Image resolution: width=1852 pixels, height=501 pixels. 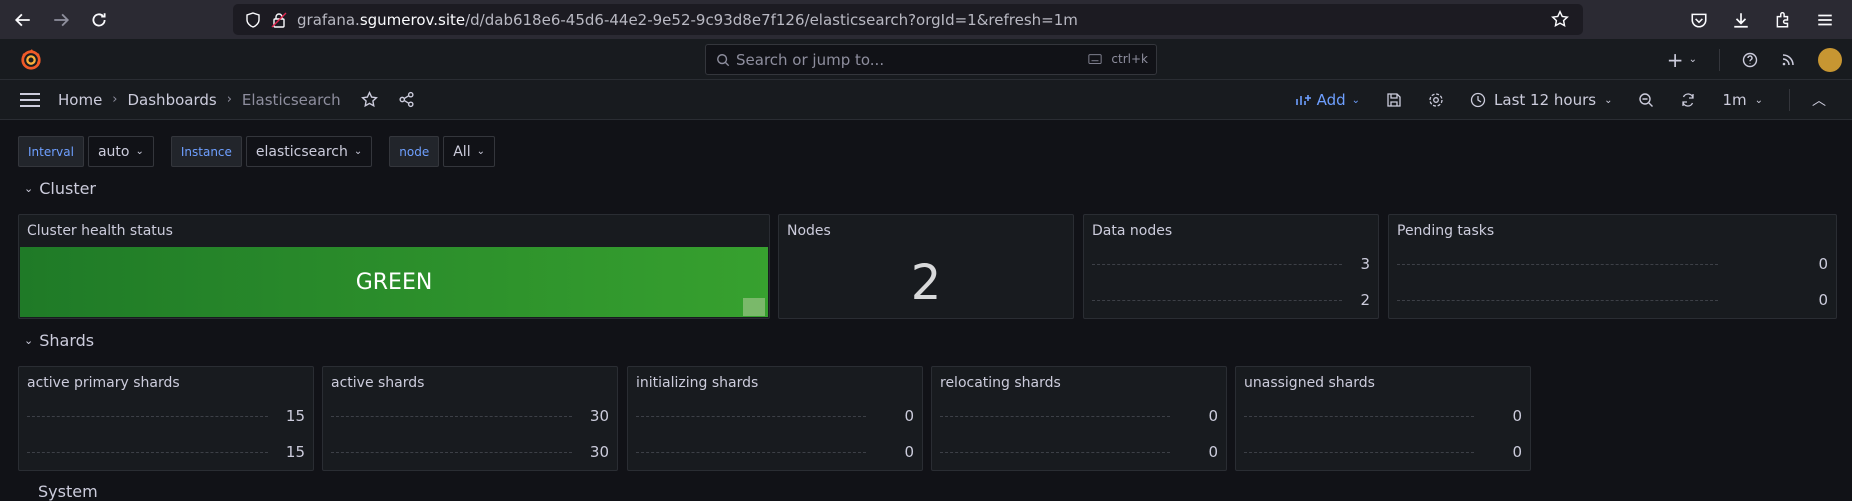 I want to click on time-range-picker: Last 12 hours ⌄, so click(x=1541, y=100).